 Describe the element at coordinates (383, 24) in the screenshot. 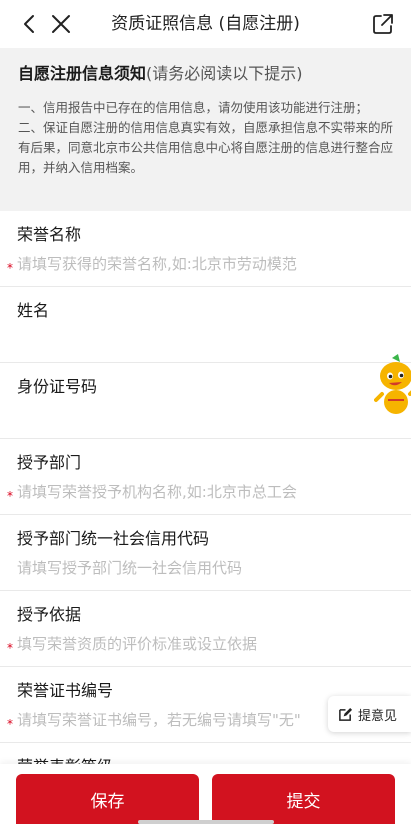

I see `external-link-icon` at that location.